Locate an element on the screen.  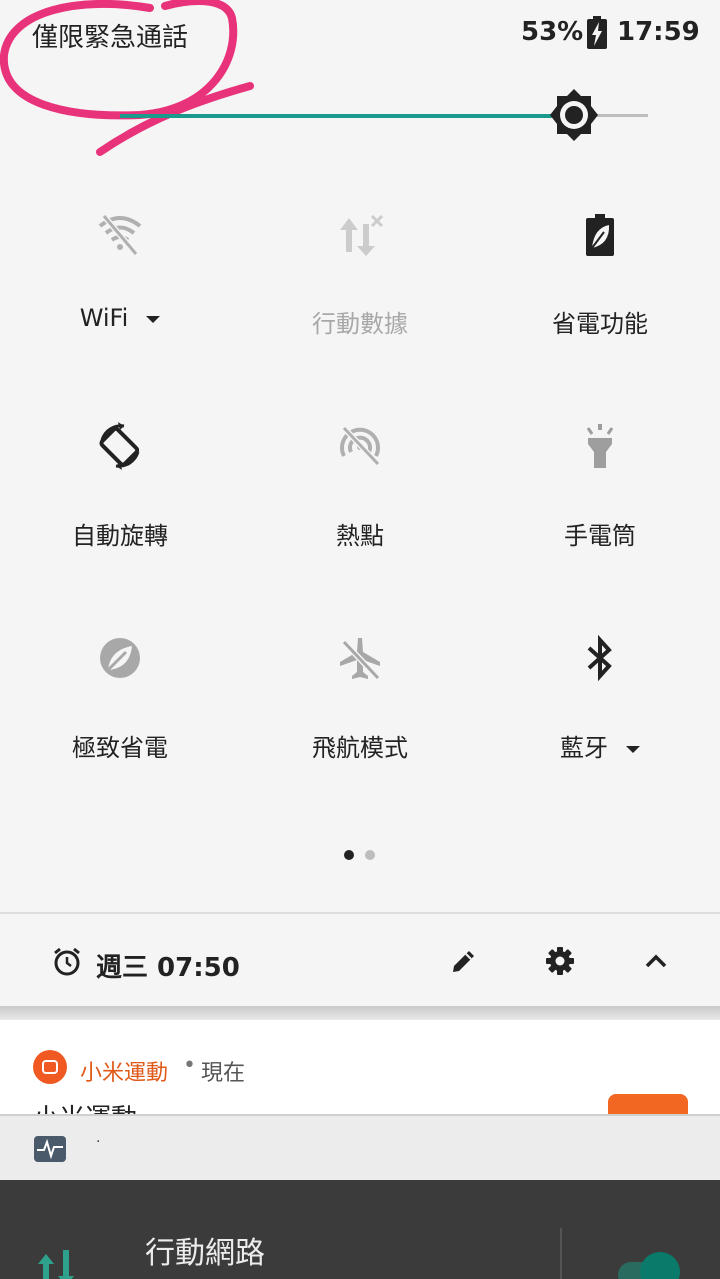
shade-shadow is located at coordinates (360, 1013).